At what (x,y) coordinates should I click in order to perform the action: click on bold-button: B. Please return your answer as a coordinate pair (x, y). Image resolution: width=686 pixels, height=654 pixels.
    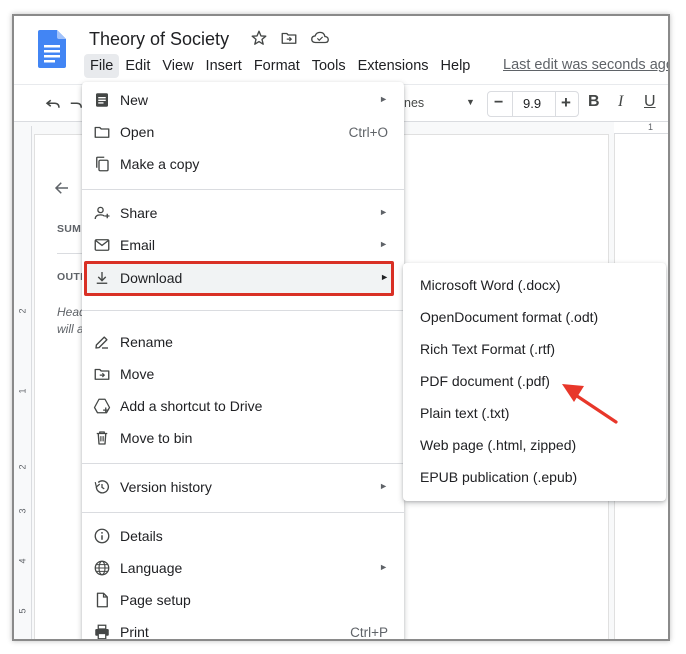
    Looking at the image, I should click on (594, 102).